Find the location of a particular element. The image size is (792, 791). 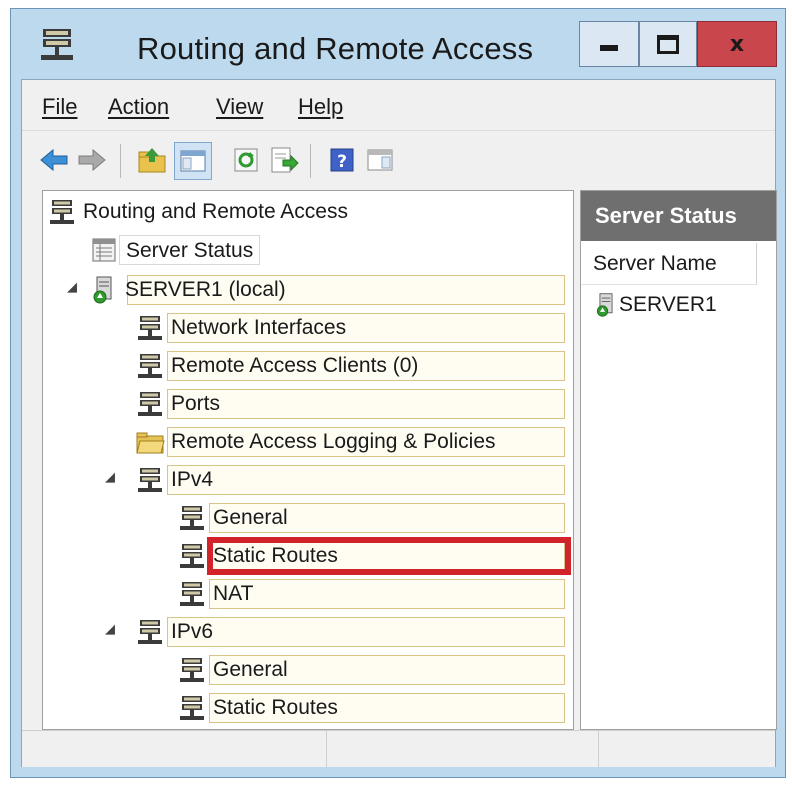

tree-node-server-status: Server Status is located at coordinates (175, 250).